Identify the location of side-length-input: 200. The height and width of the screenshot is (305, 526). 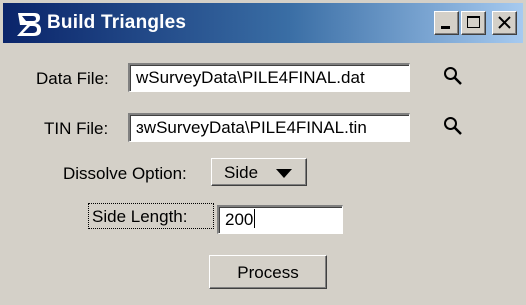
(280, 219).